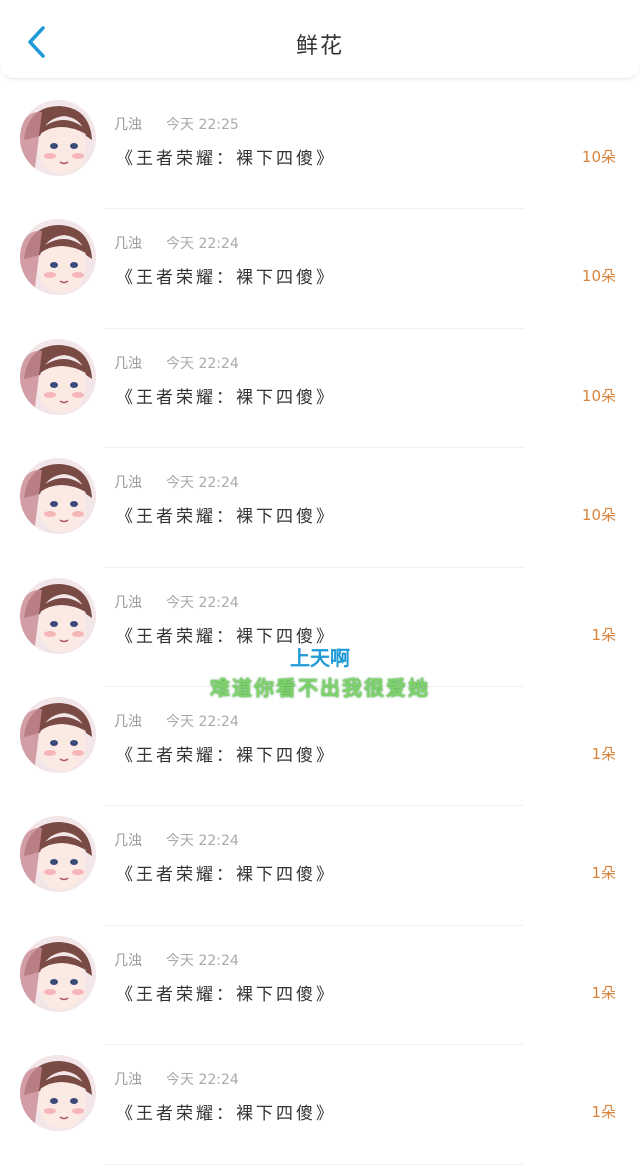  I want to click on list-item: 几浊 今天 22:25 《王者荣耀：裸下四傻》 10朵, so click(320, 150).